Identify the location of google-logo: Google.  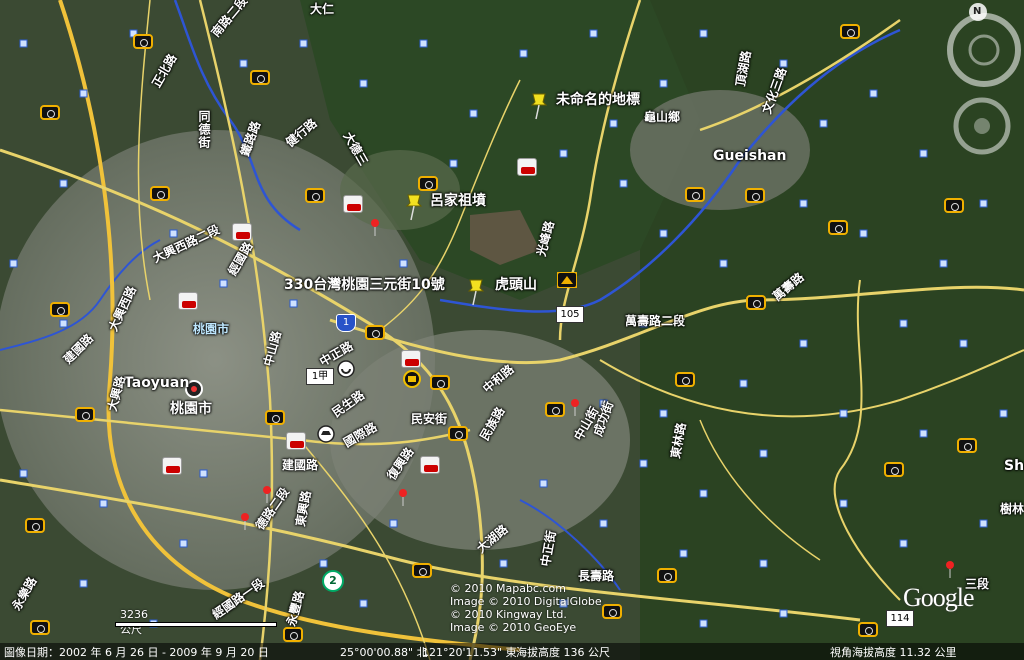
(939, 597).